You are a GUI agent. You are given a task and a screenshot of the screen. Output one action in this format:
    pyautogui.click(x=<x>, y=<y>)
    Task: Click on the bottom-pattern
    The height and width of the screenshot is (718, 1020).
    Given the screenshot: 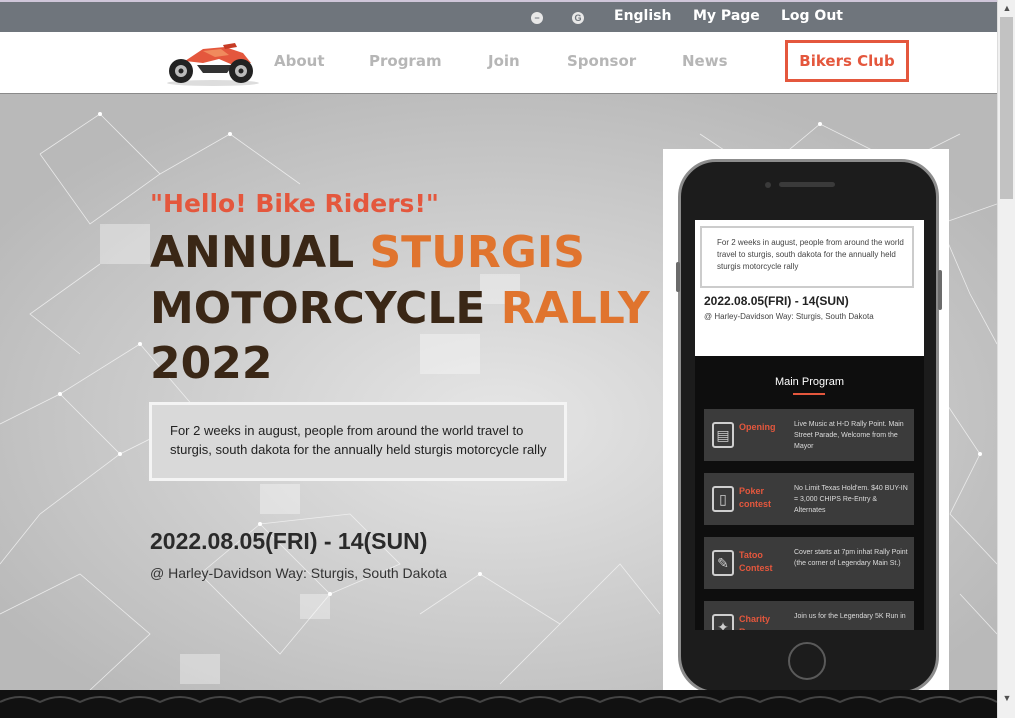 What is the action you would take?
    pyautogui.click(x=498, y=700)
    